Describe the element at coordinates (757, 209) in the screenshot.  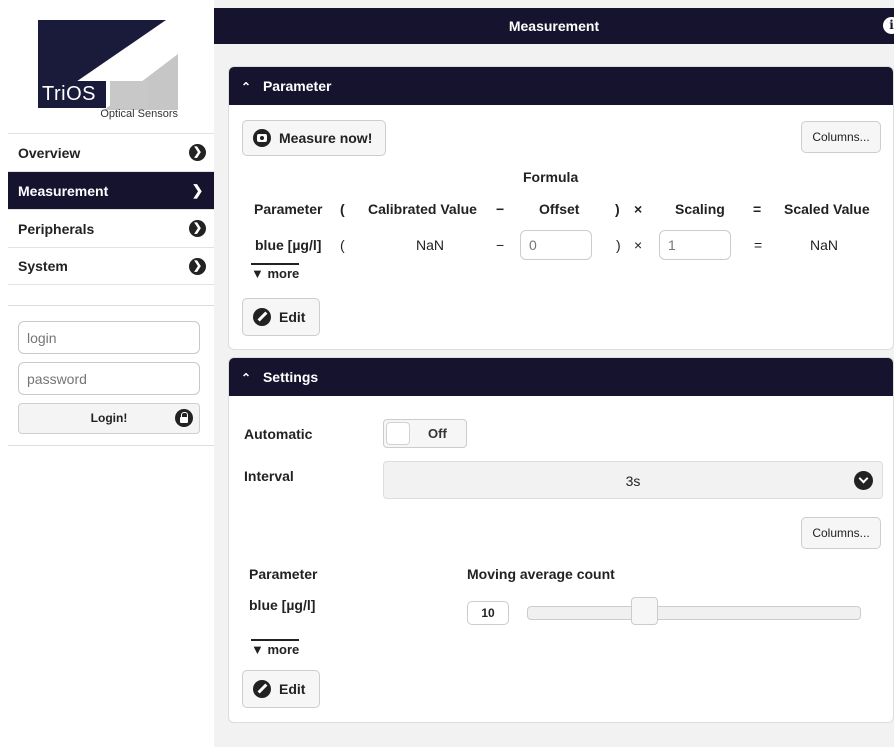
I see `column-header-equals: =` at that location.